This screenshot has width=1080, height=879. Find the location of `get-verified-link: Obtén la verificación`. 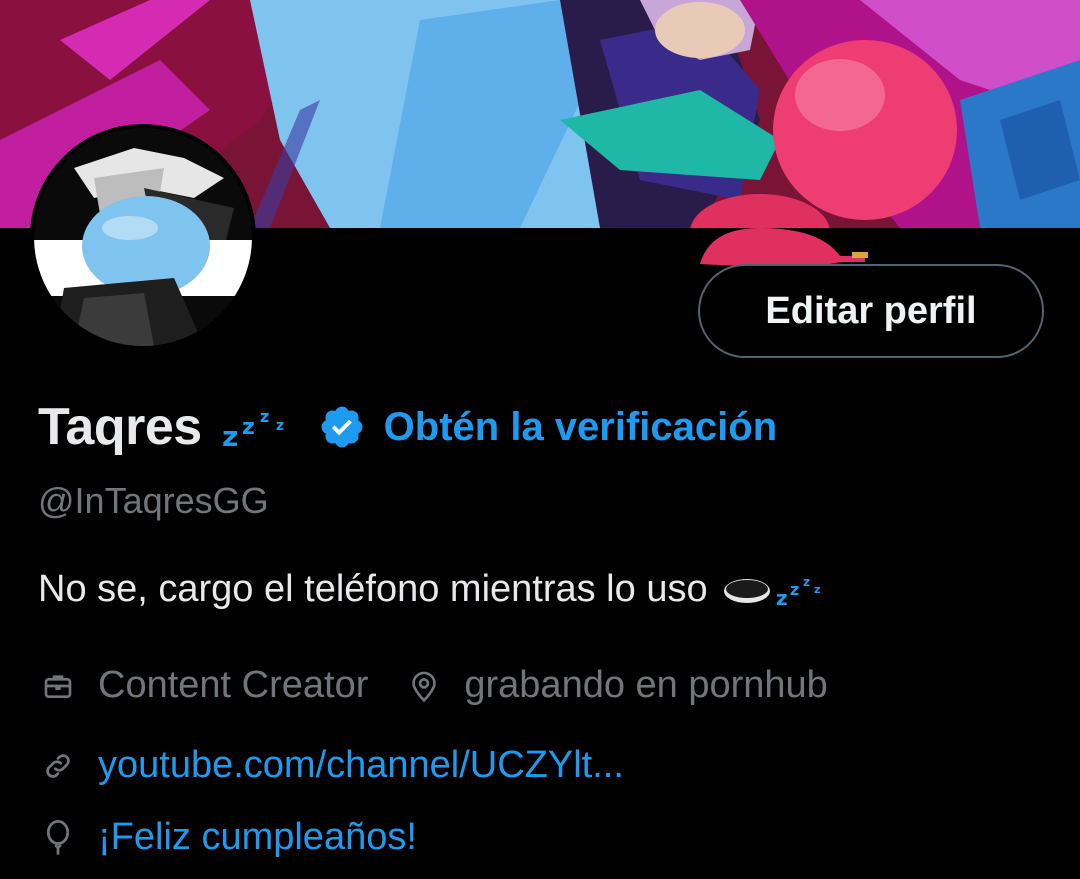

get-verified-link: Obtén la verificación is located at coordinates (580, 427).